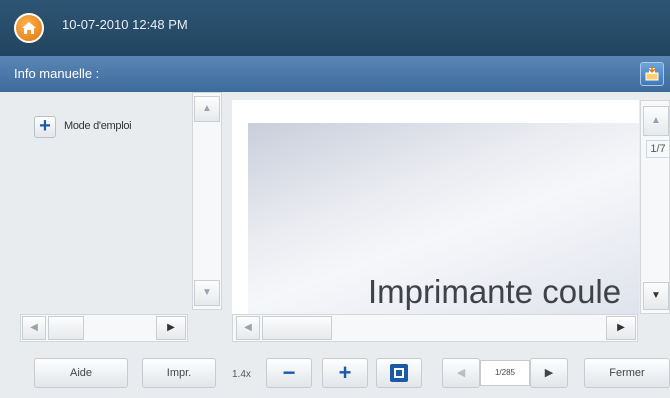  Describe the element at coordinates (81, 373) in the screenshot. I see `help-button: Aide` at that location.